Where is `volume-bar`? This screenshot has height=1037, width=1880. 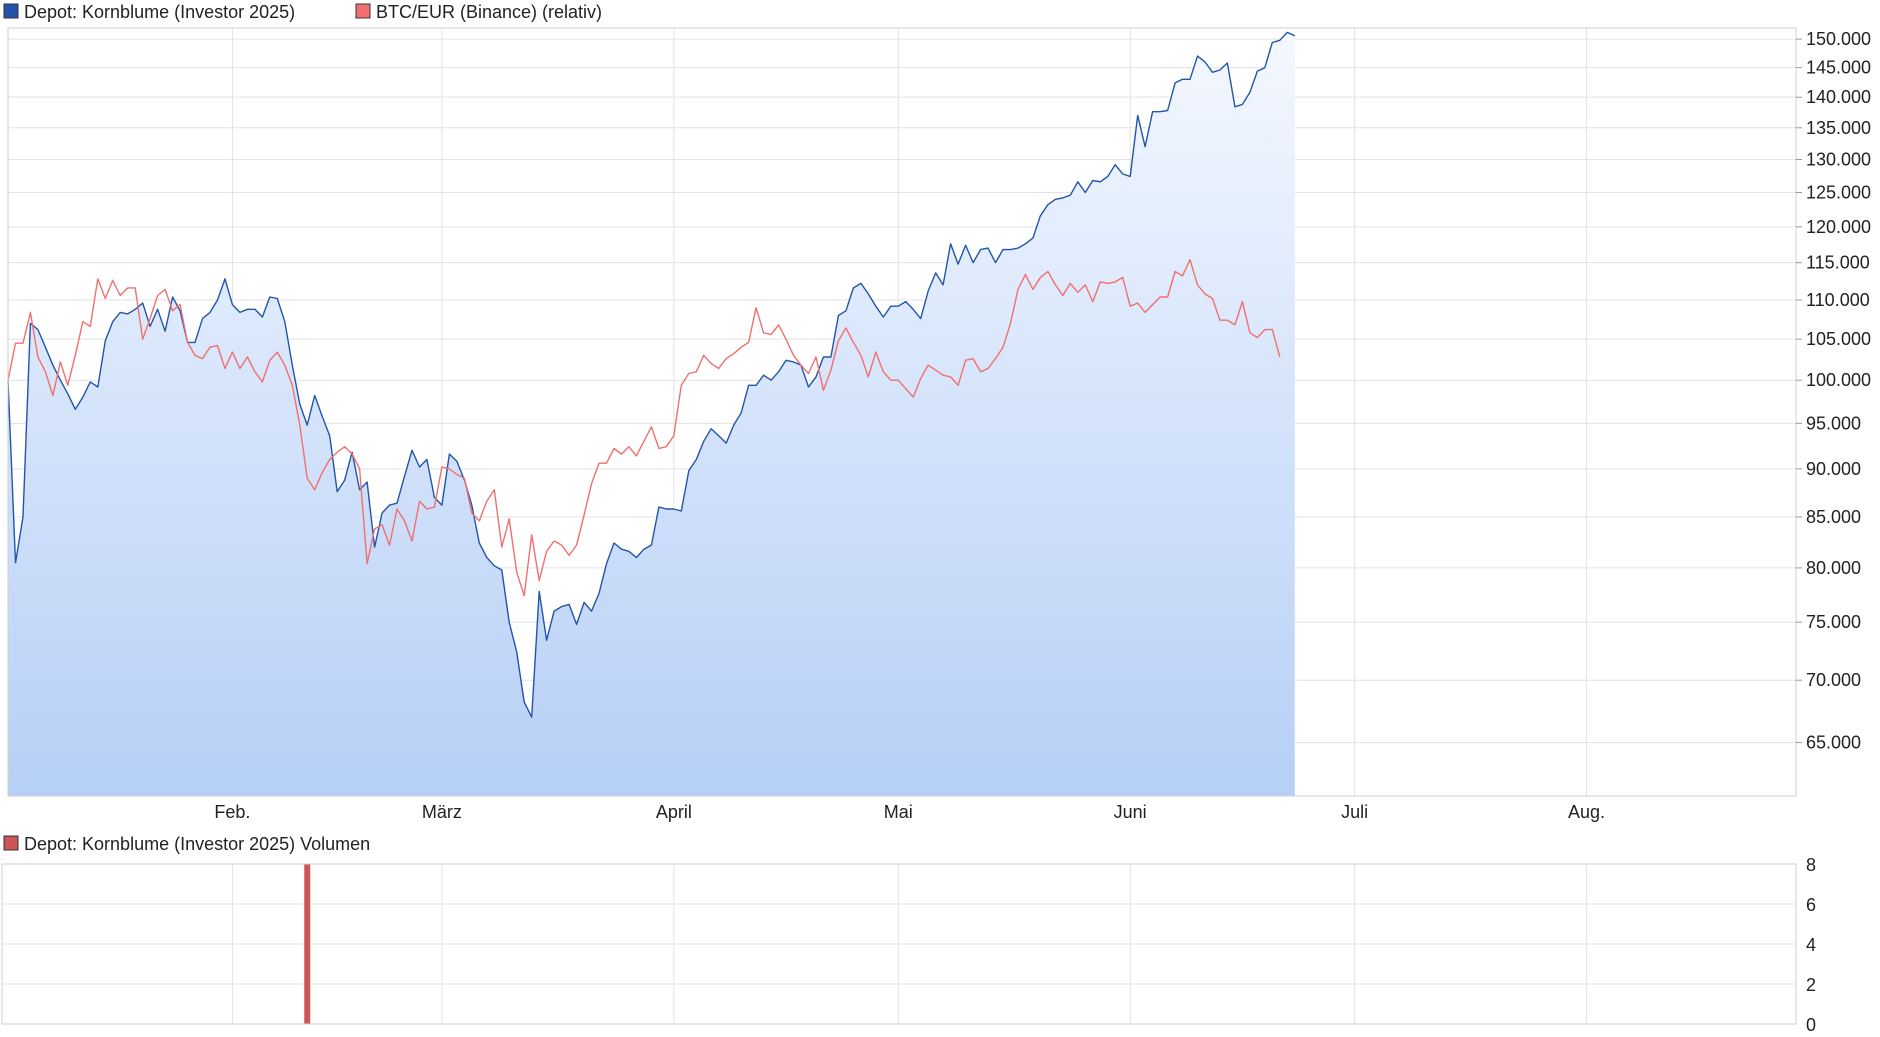
volume-bar is located at coordinates (307, 944).